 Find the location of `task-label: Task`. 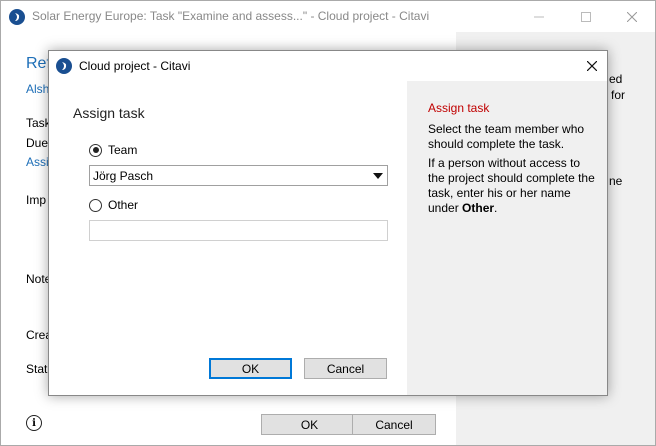

task-label: Task is located at coordinates (38, 123).